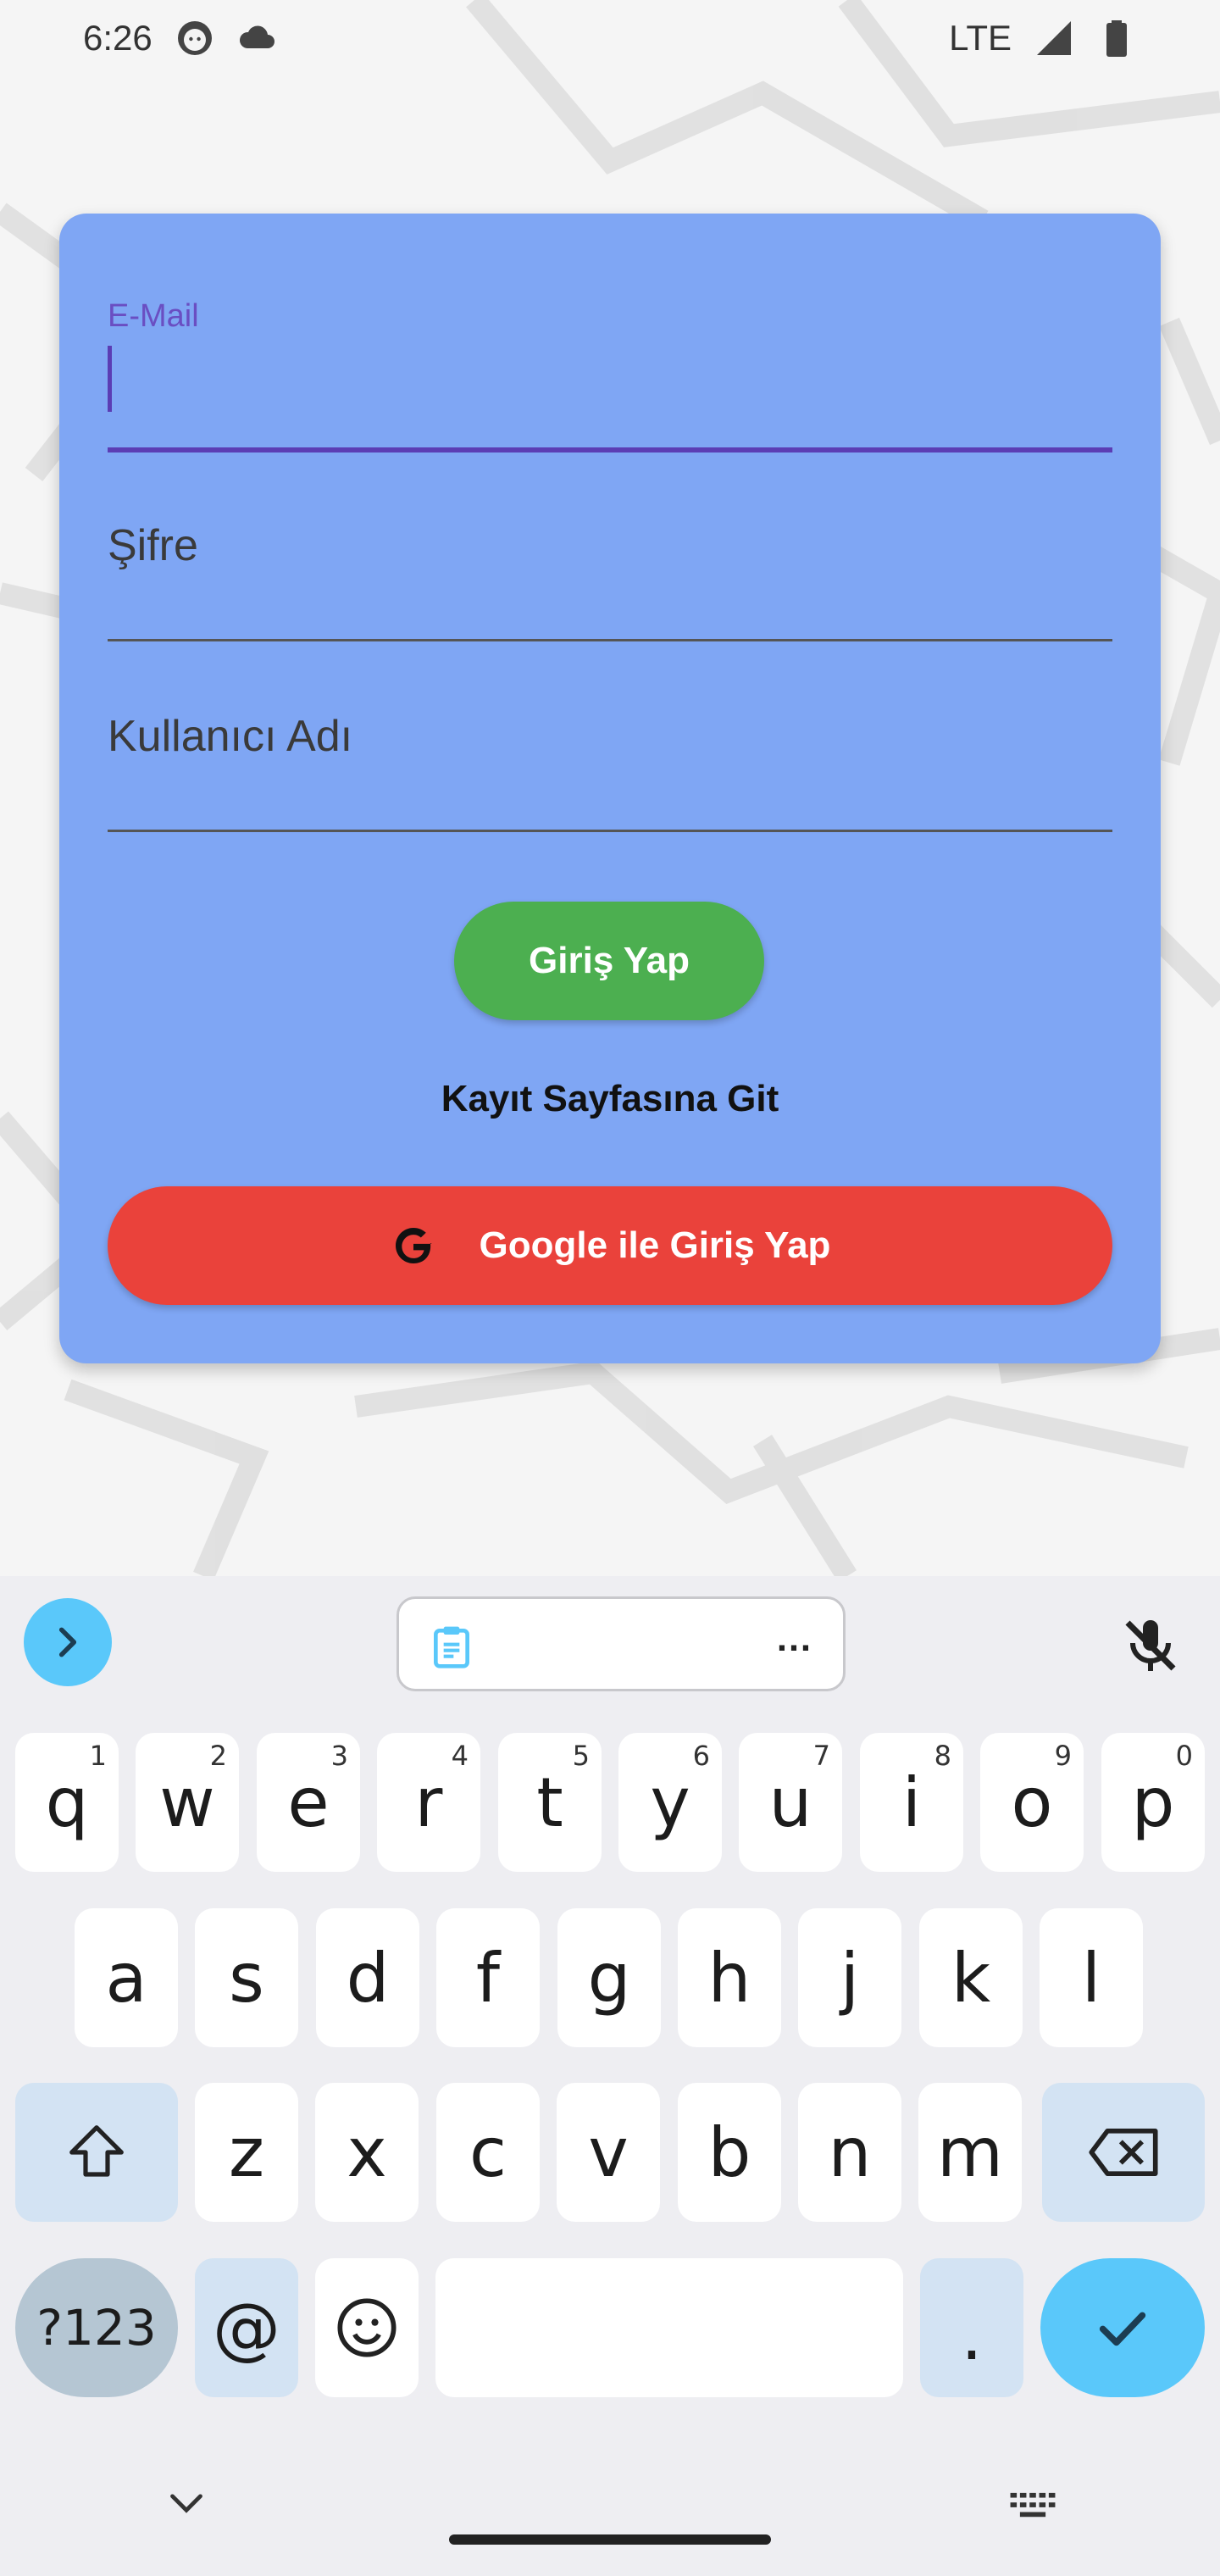  I want to click on key-label: s, so click(246, 1978).